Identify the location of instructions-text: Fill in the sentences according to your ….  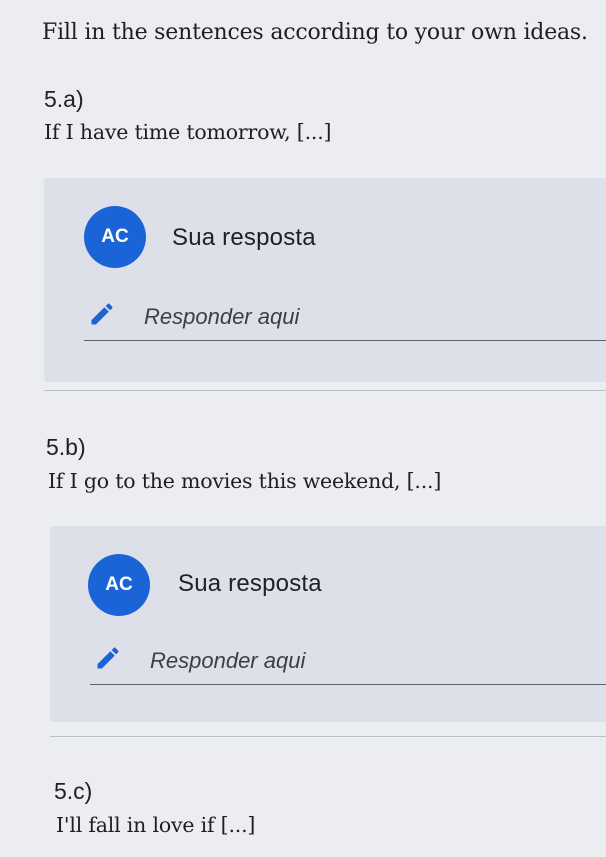
(315, 32).